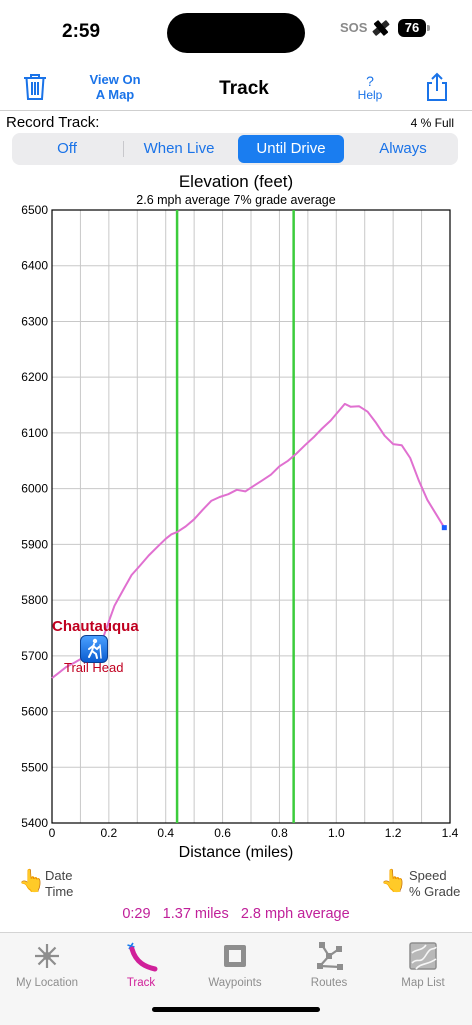  What do you see at coordinates (381, 31) in the screenshot?
I see `satellite-icon` at bounding box center [381, 31].